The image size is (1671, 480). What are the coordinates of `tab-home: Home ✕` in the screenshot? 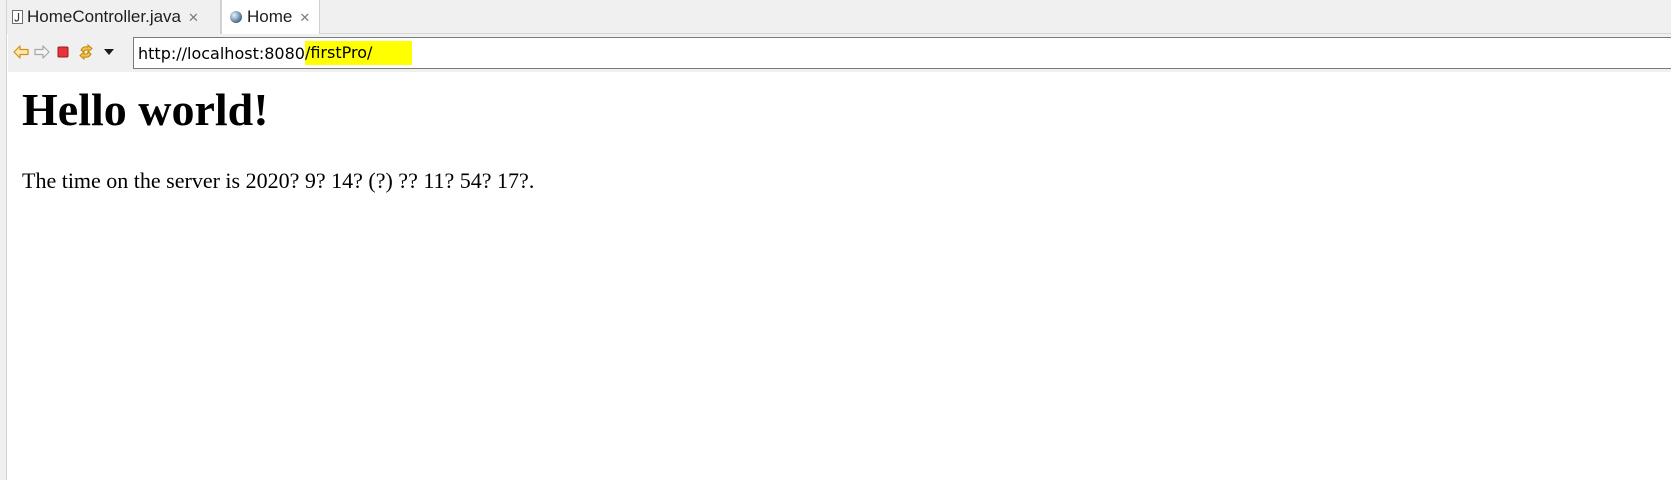 It's located at (270, 17).